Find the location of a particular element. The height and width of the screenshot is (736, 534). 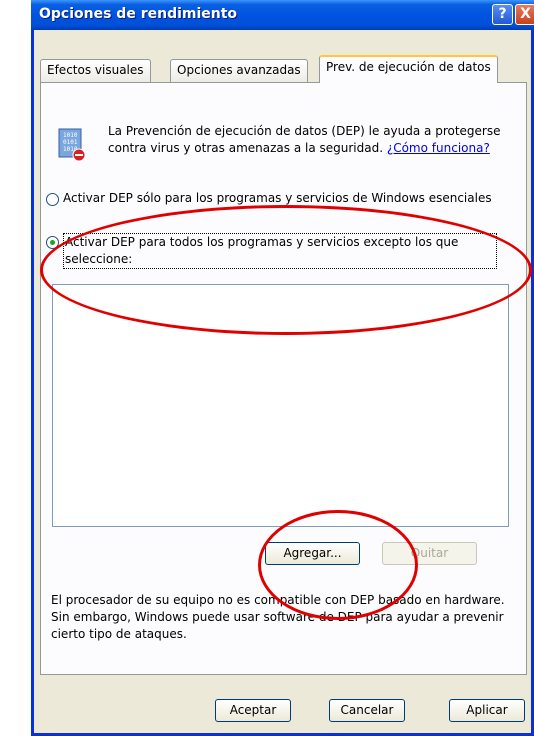

title-bar: Opciones de rendimiento ? X is located at coordinates (282, 15).